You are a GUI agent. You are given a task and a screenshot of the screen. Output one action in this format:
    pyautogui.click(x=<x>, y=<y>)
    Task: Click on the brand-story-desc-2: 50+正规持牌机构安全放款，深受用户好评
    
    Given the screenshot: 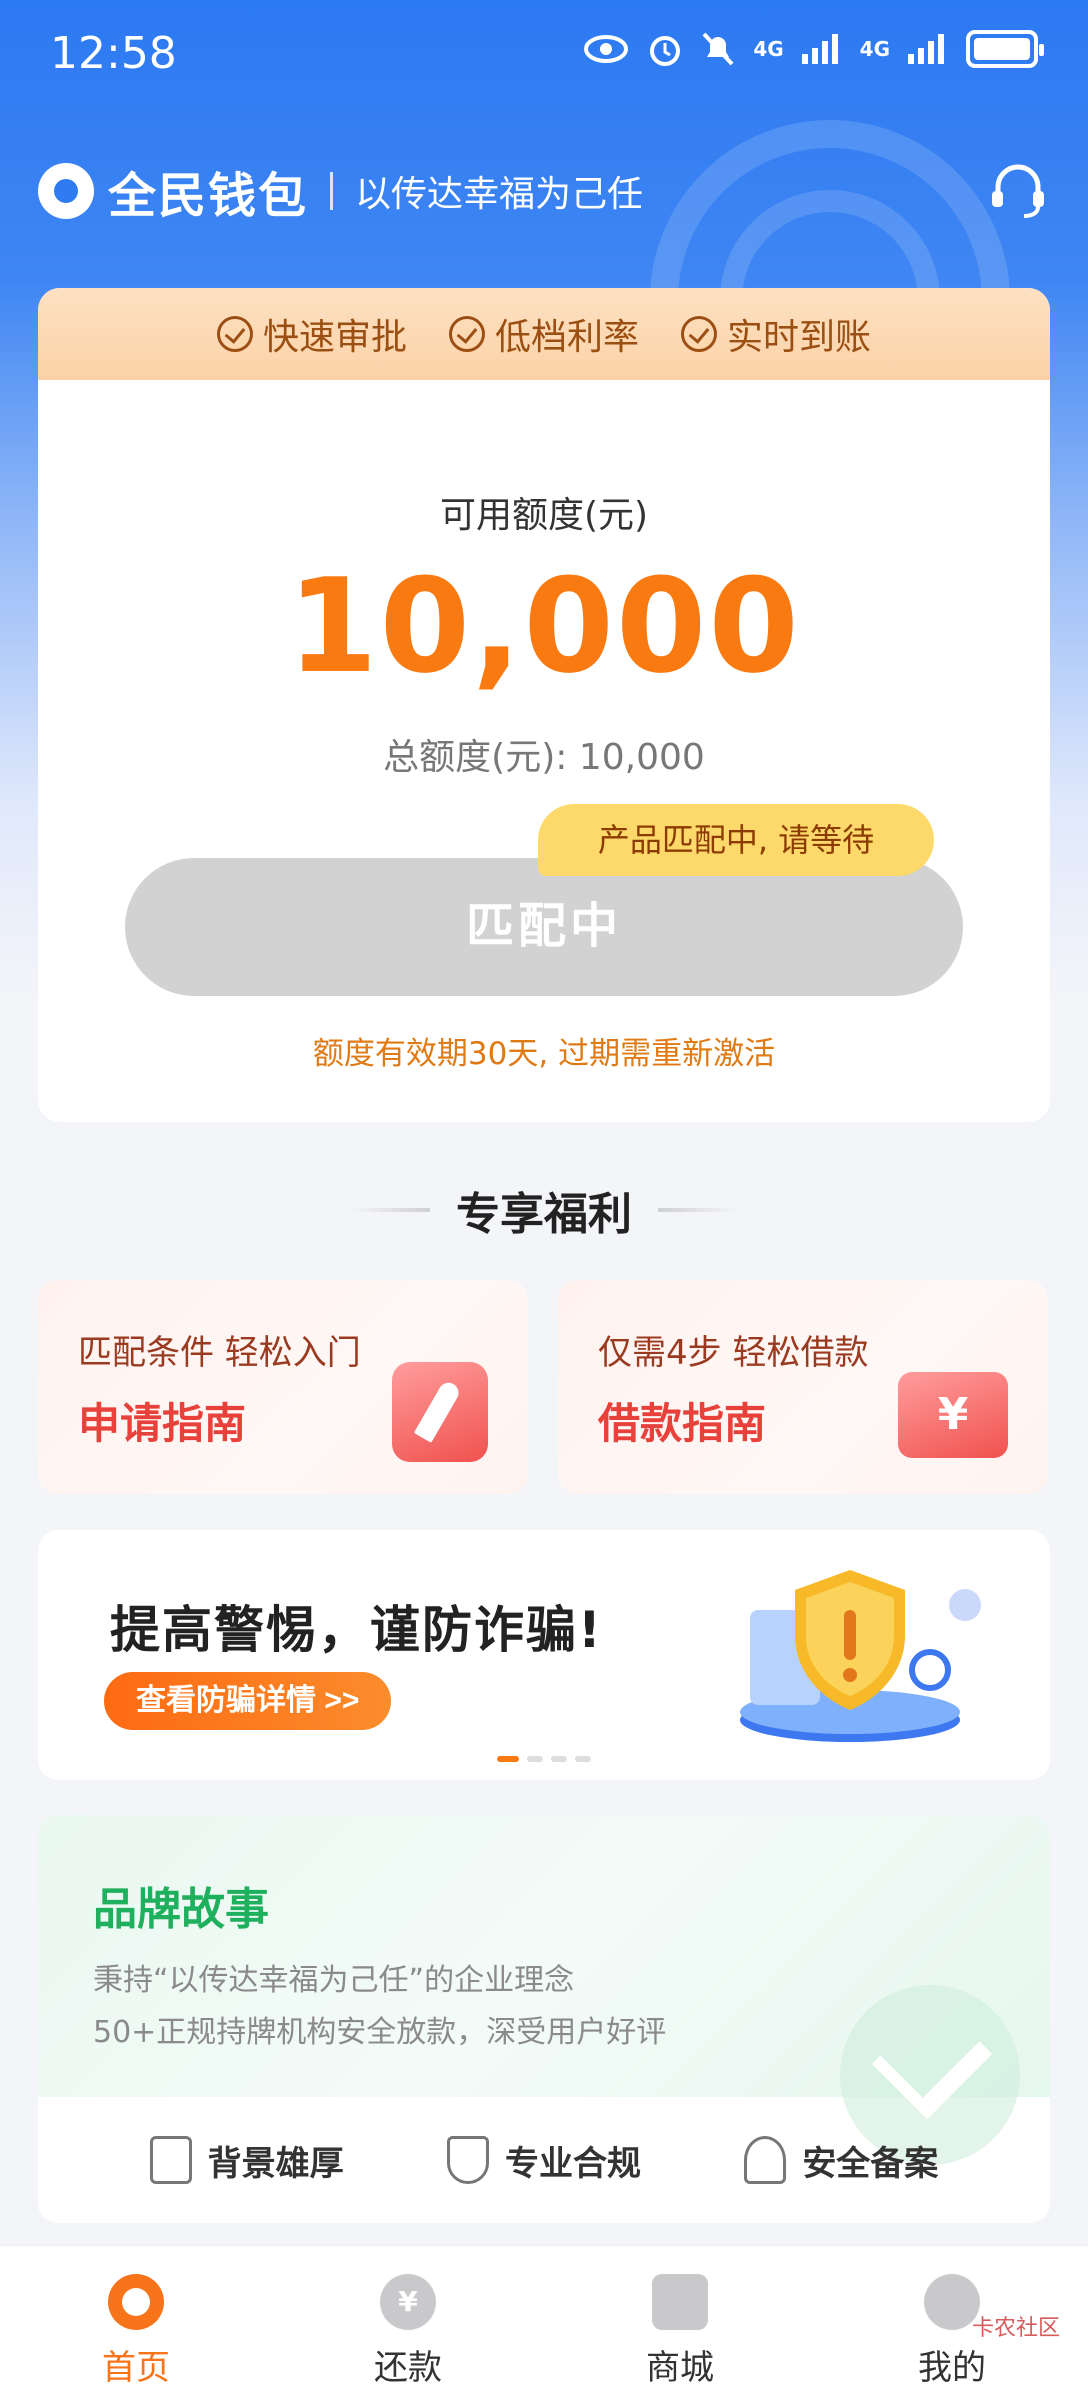 What is the action you would take?
    pyautogui.click(x=380, y=2032)
    